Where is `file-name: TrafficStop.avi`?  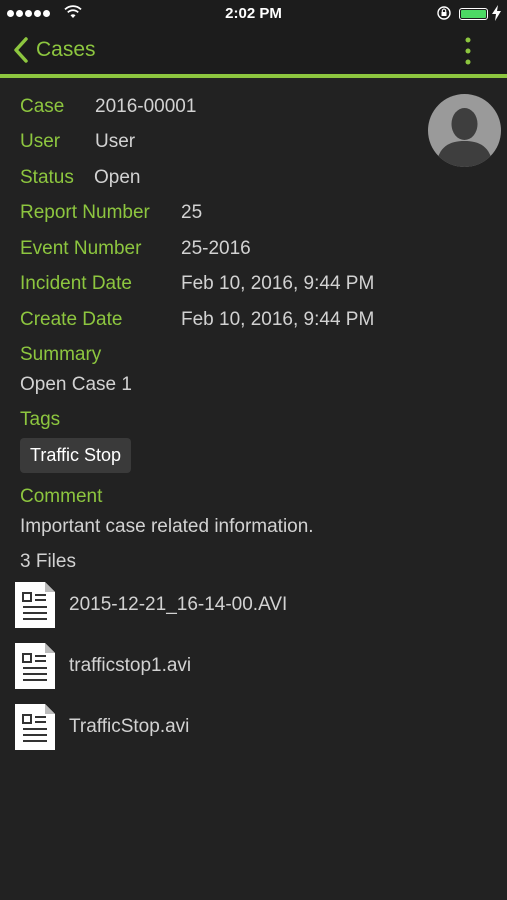
file-name: TrafficStop.avi is located at coordinates (129, 726).